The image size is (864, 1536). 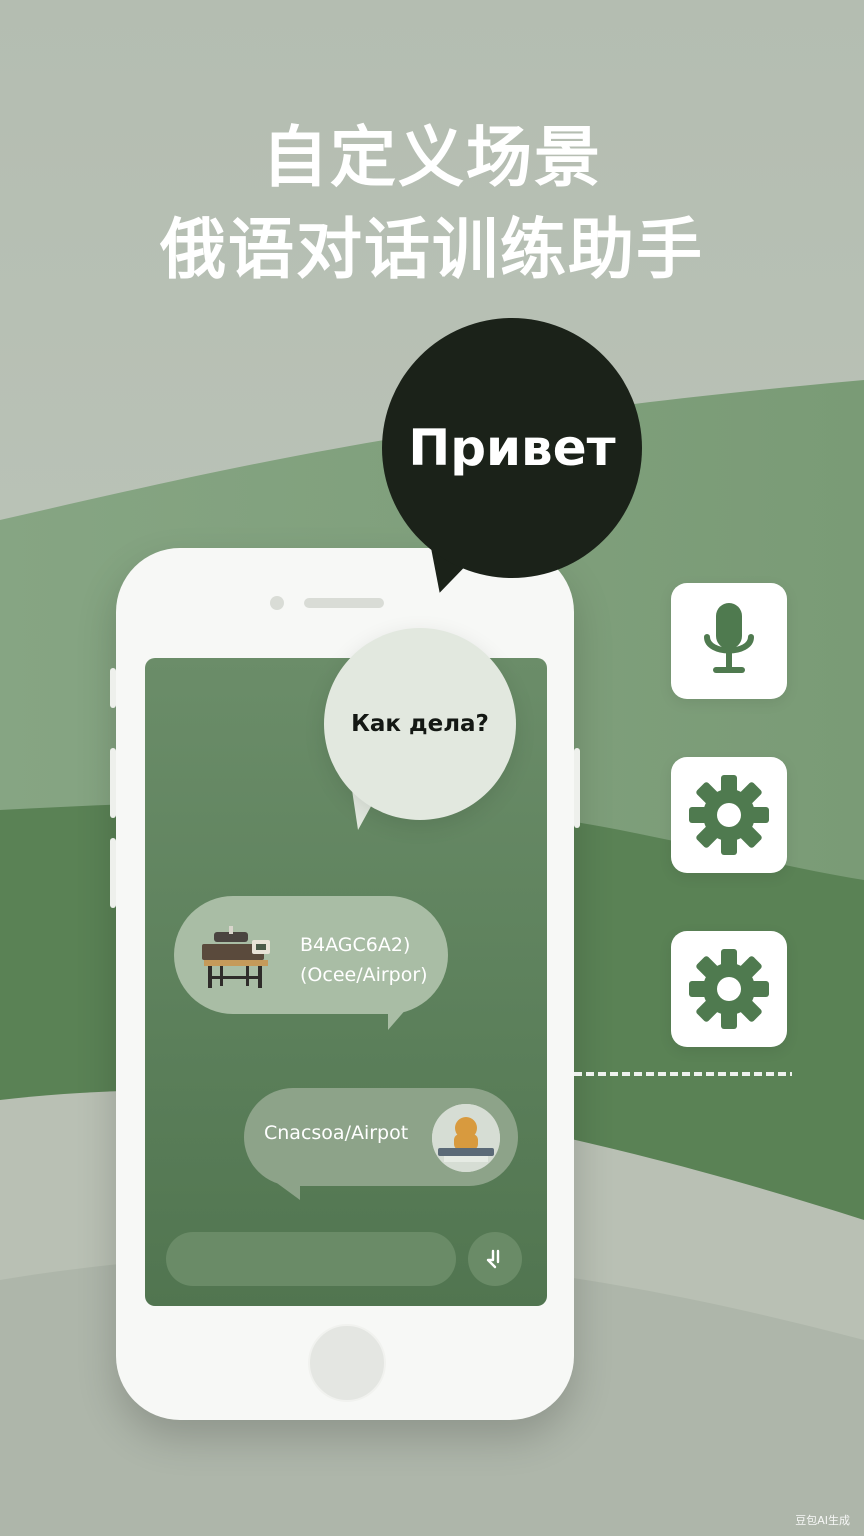 I want to click on watermark: 豆包AI生成, so click(x=822, y=1520).